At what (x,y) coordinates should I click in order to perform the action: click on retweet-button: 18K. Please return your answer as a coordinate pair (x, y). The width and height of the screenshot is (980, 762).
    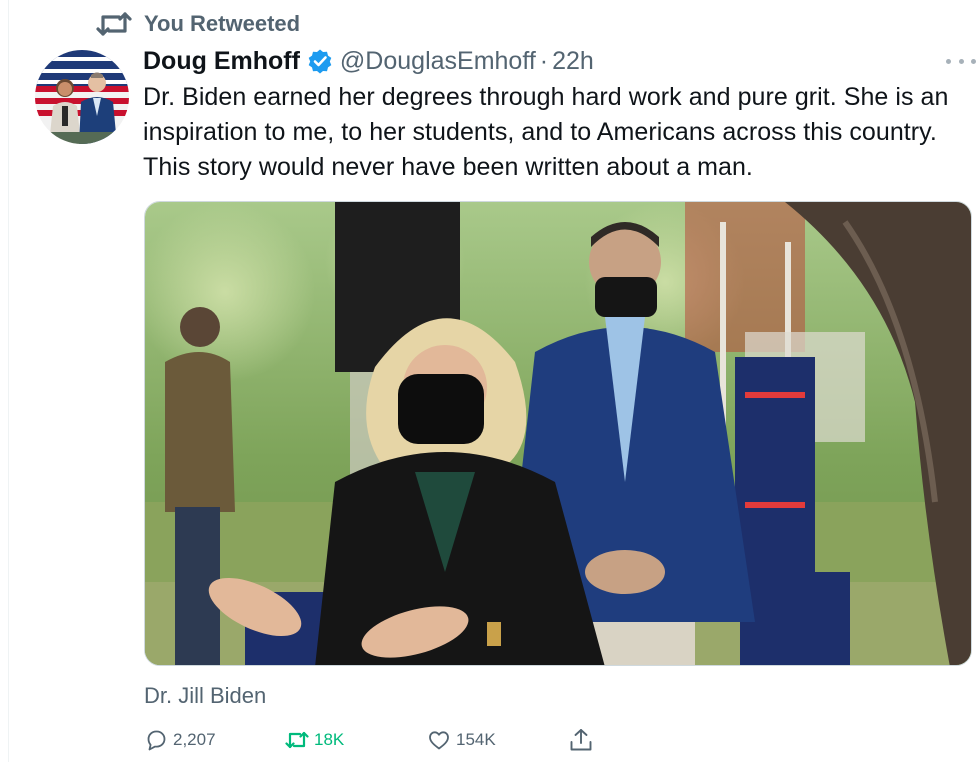
    Looking at the image, I should click on (314, 740).